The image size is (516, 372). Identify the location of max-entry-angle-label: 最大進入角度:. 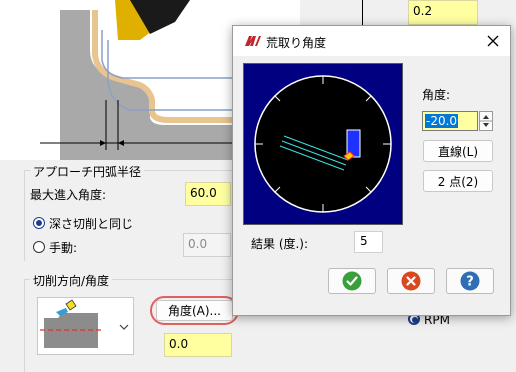
(68, 195).